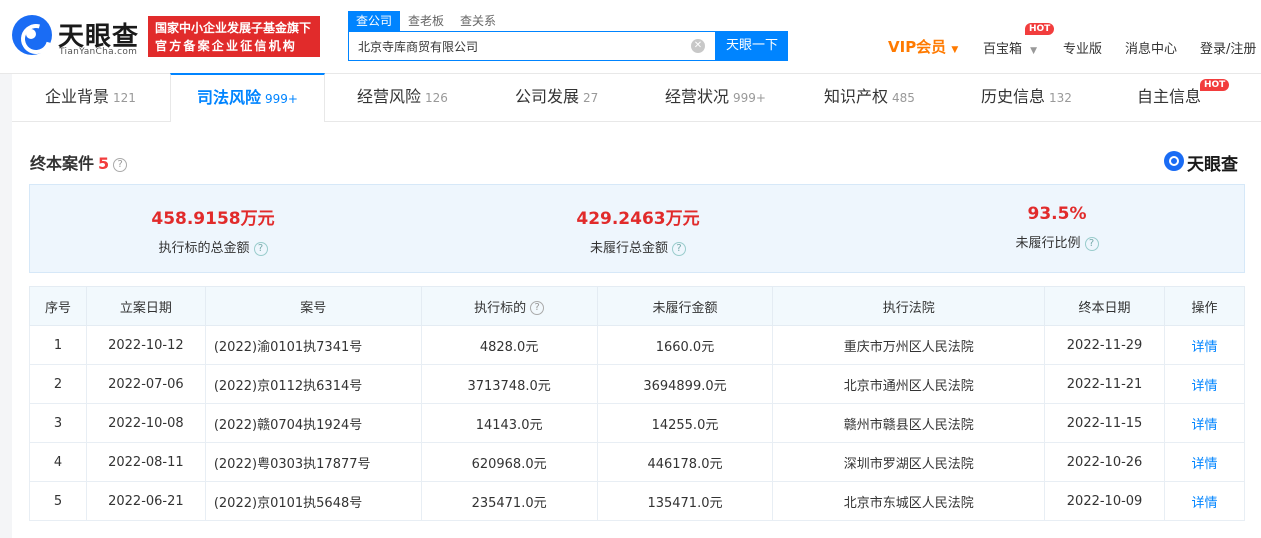 The width and height of the screenshot is (1261, 538). Describe the element at coordinates (685, 345) in the screenshot. I see `cell-unfulfilled-amount: 1660.0元` at that location.